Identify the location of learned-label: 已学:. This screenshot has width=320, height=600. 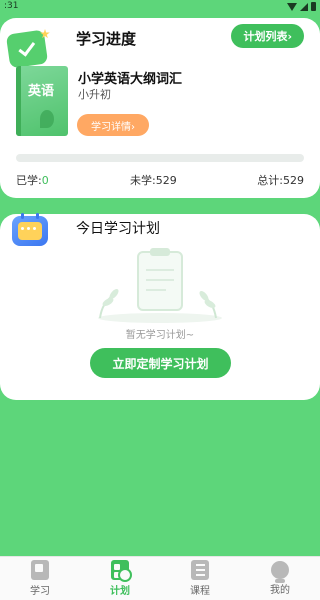
(29, 180).